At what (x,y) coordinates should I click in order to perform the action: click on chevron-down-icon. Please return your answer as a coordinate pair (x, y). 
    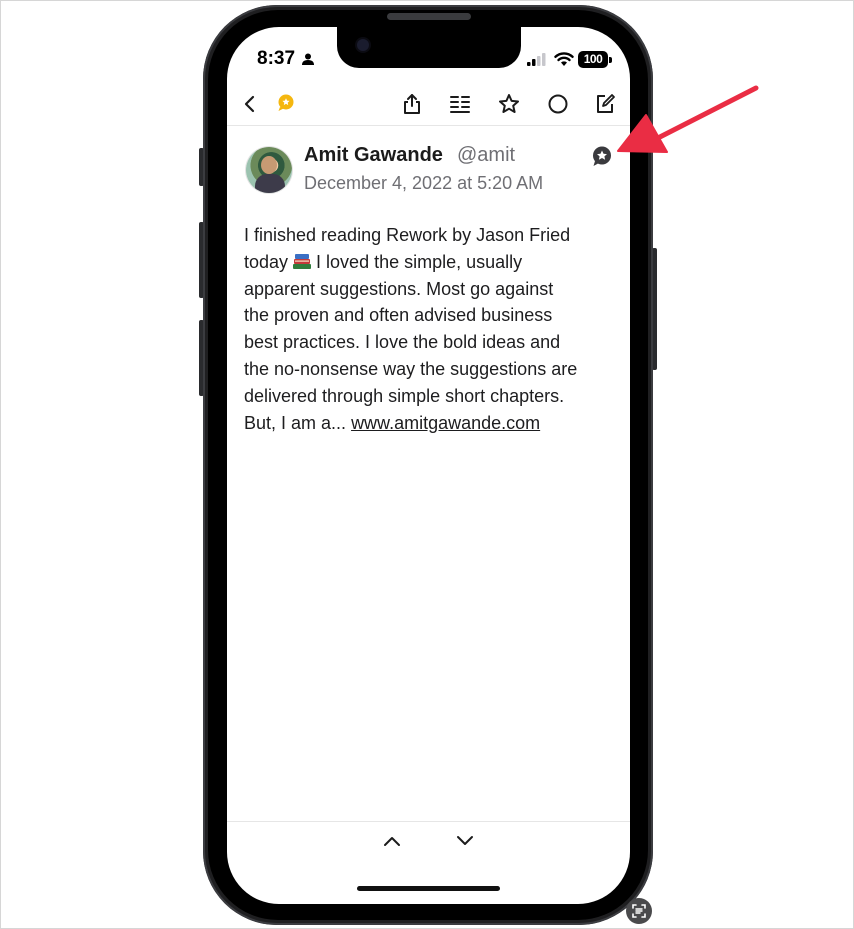
    Looking at the image, I should click on (465, 841).